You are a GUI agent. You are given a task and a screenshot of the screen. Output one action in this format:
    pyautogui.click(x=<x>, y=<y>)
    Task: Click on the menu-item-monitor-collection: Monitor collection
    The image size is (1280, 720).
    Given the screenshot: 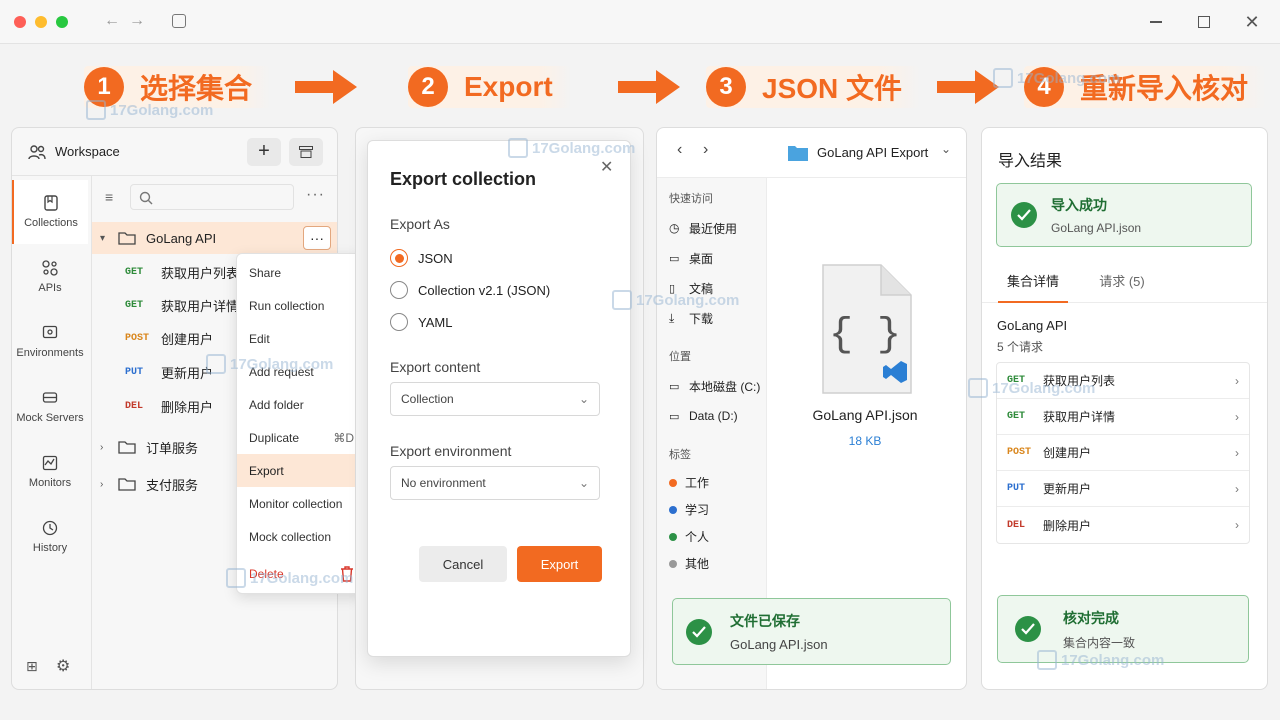 What is the action you would take?
    pyautogui.click(x=301, y=503)
    